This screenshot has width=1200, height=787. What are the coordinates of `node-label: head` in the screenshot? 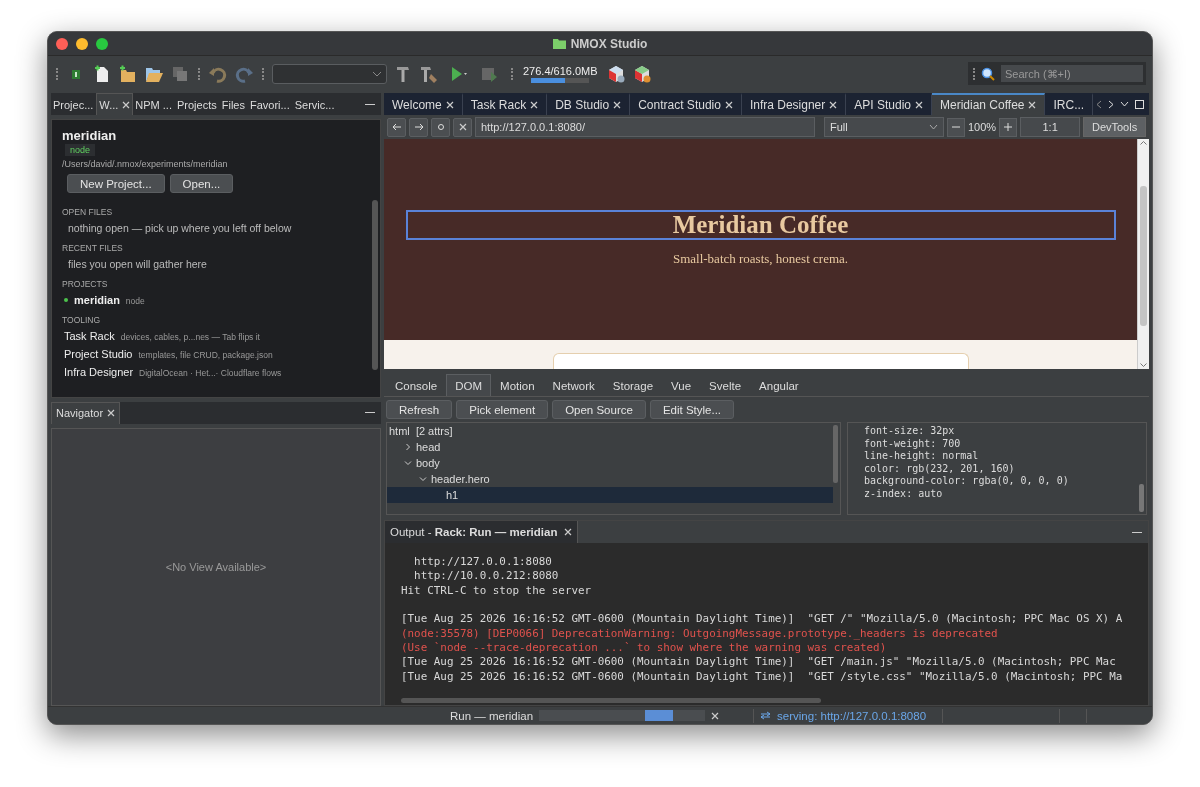 It's located at (428, 447).